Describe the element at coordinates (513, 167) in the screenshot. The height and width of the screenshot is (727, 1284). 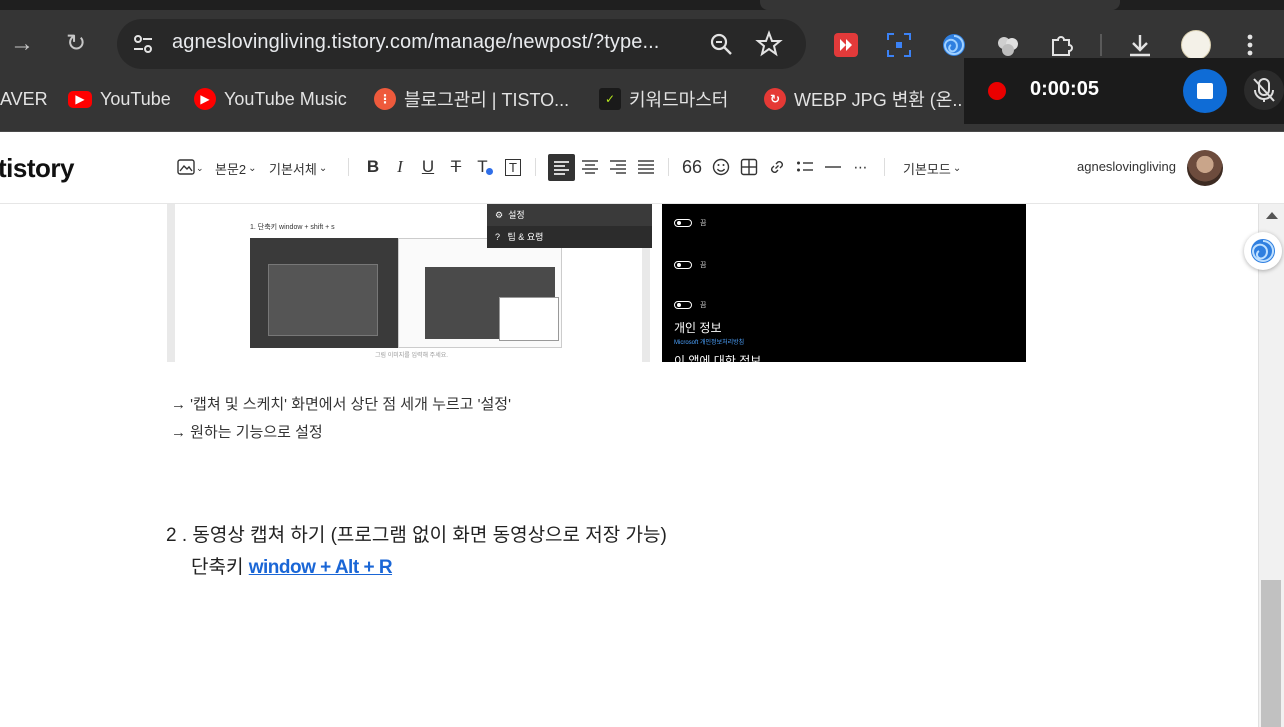
I see `text-background-icon: T` at that location.